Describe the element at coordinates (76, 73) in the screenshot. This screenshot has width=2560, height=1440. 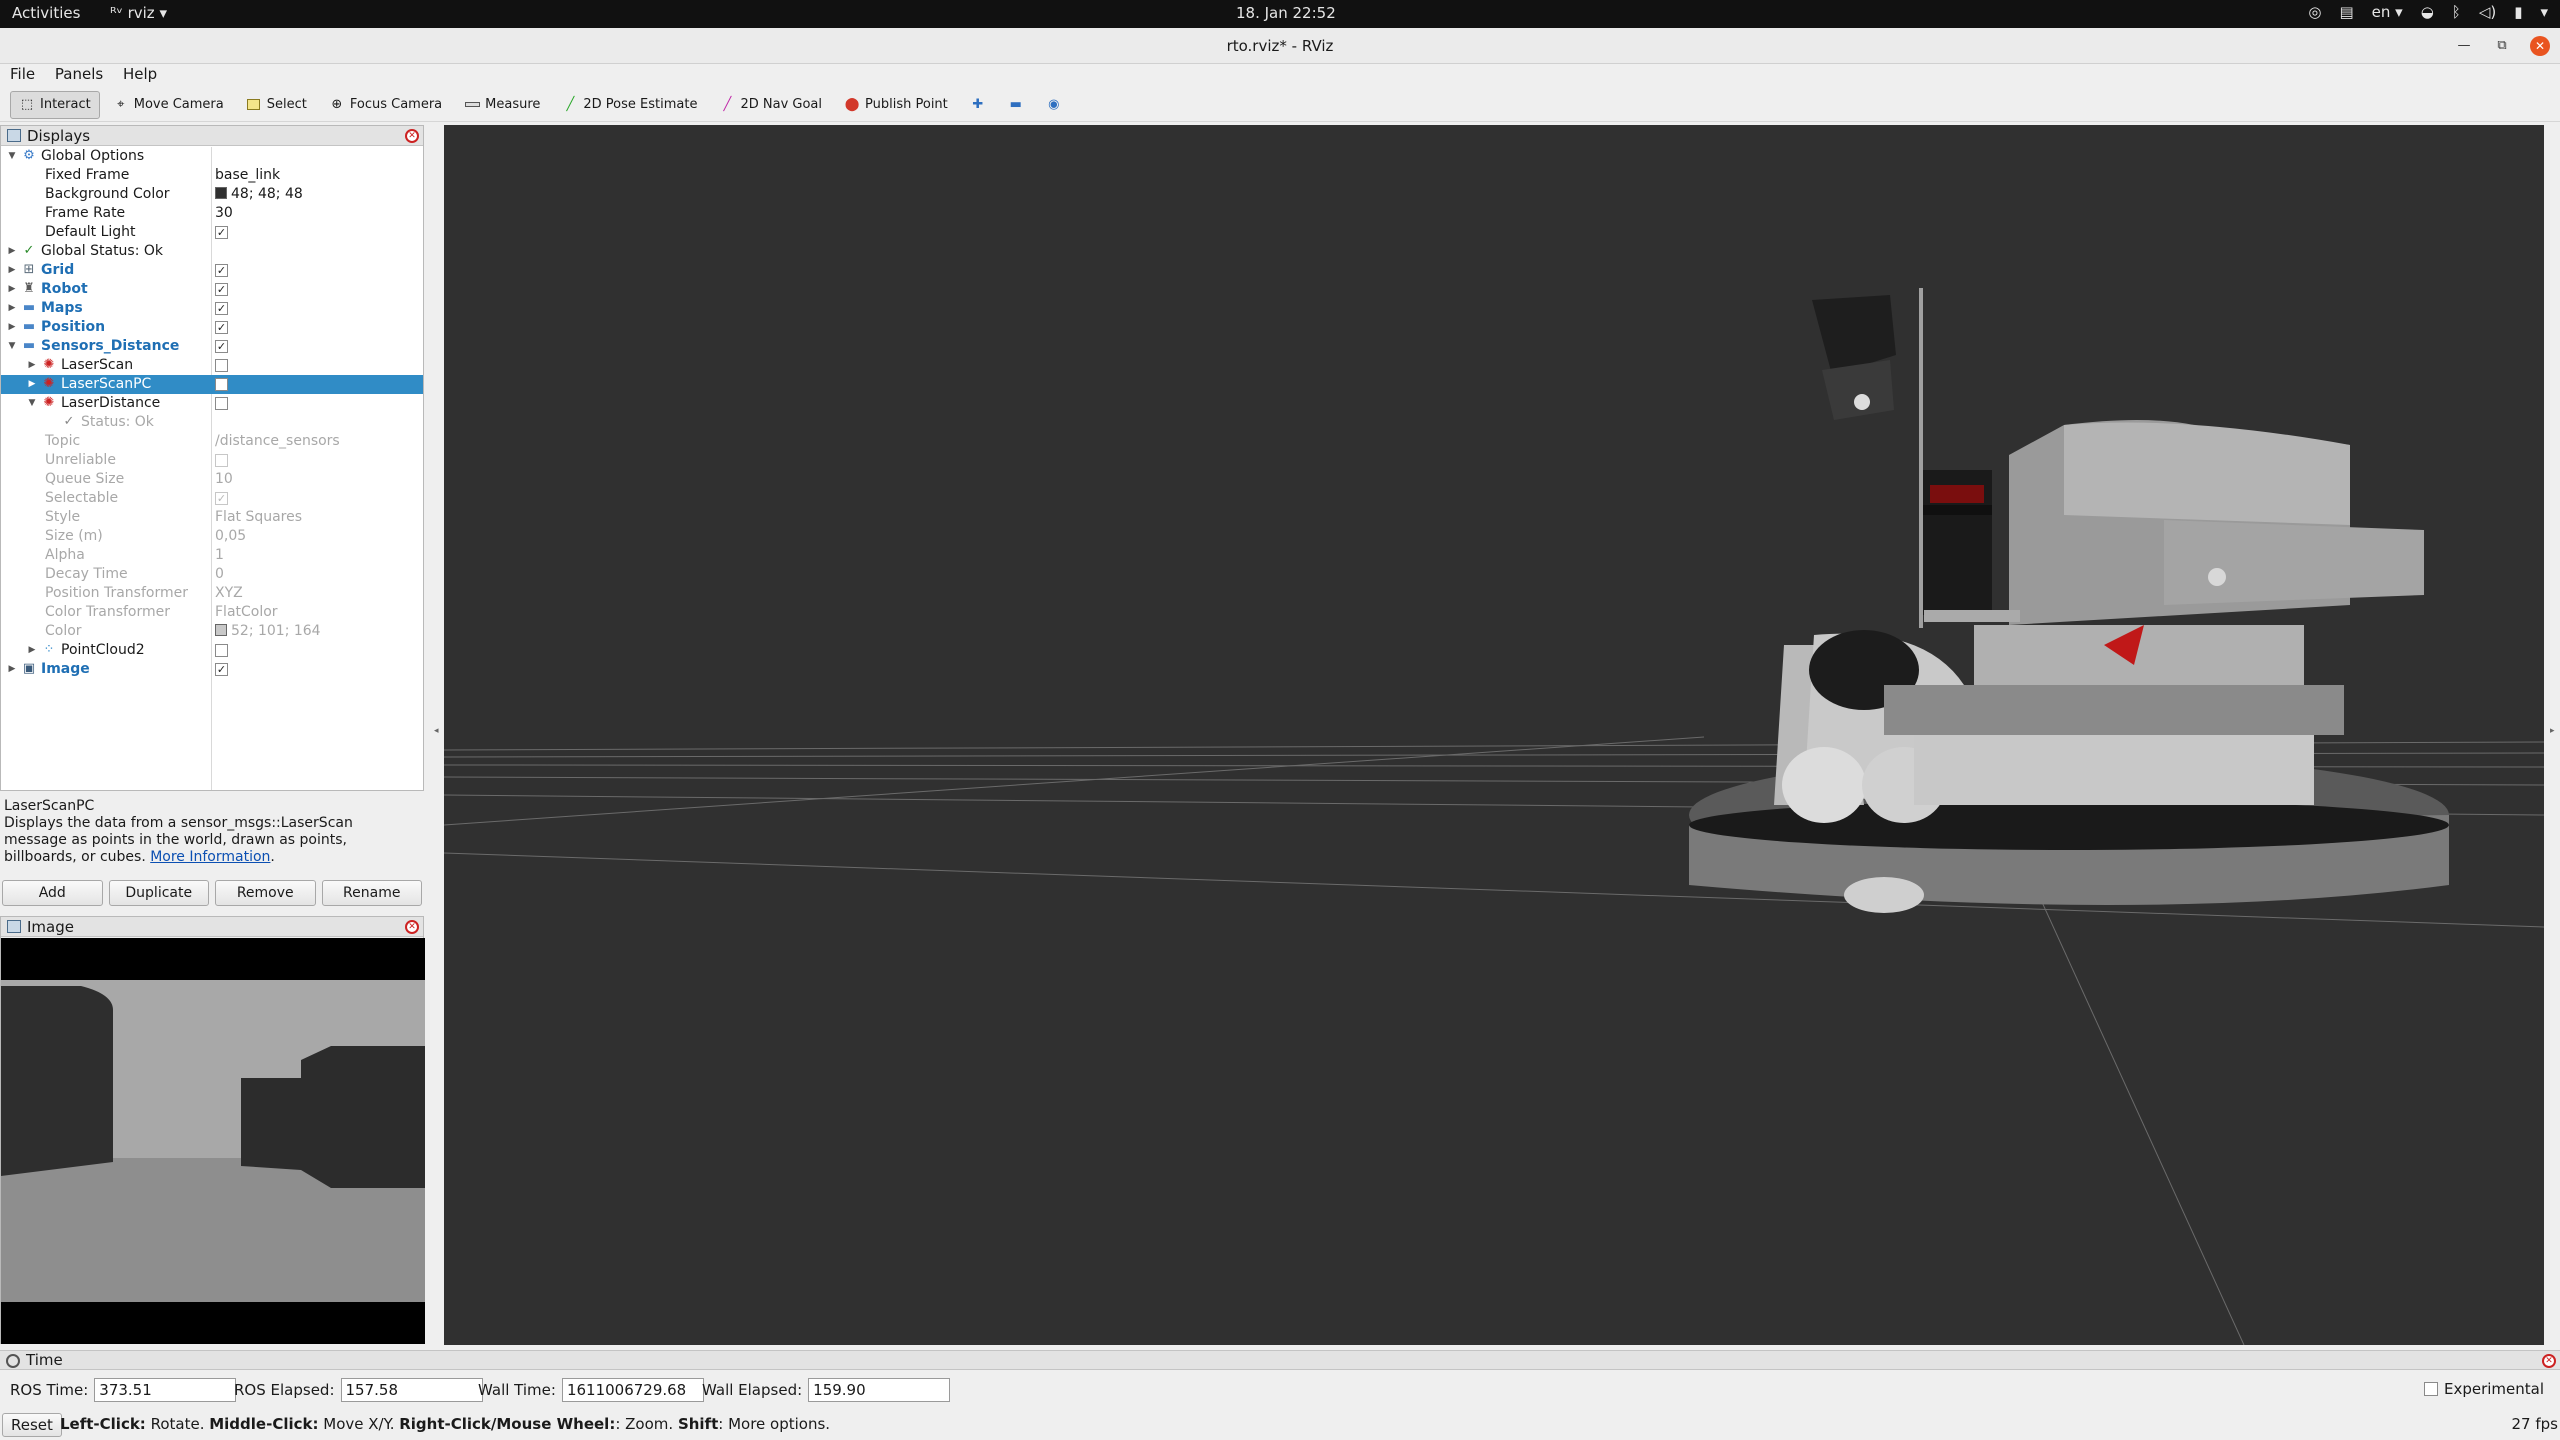
I see `menu-panels: Panels` at that location.